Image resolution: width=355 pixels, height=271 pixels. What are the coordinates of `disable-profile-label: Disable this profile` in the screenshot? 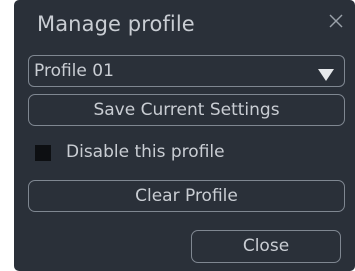 It's located at (145, 152).